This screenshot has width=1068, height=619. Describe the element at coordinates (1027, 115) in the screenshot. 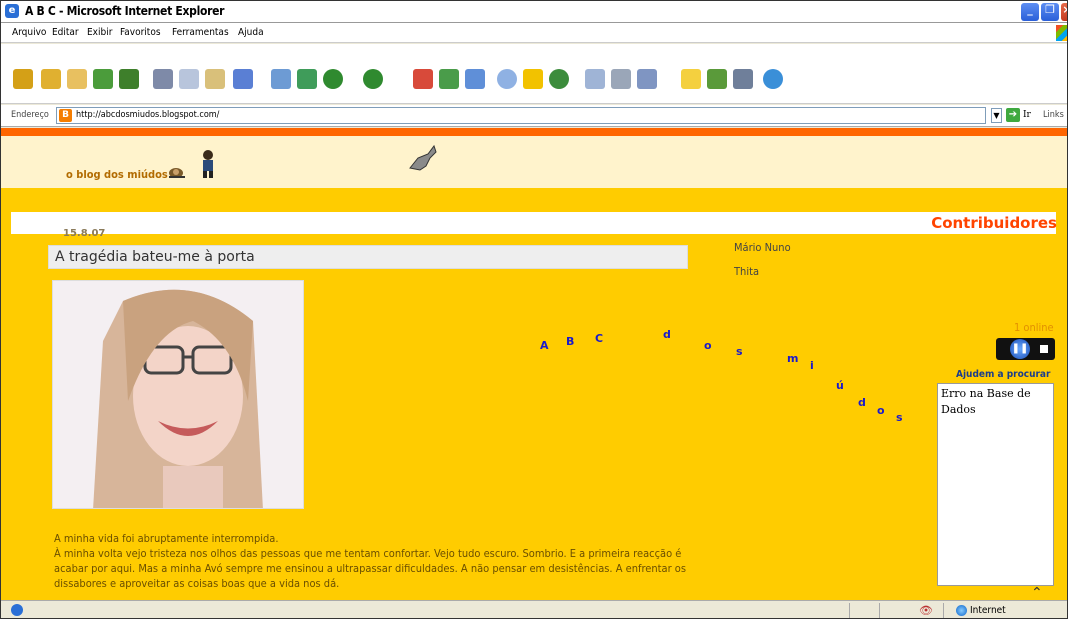

I see `go-button: Ir` at that location.